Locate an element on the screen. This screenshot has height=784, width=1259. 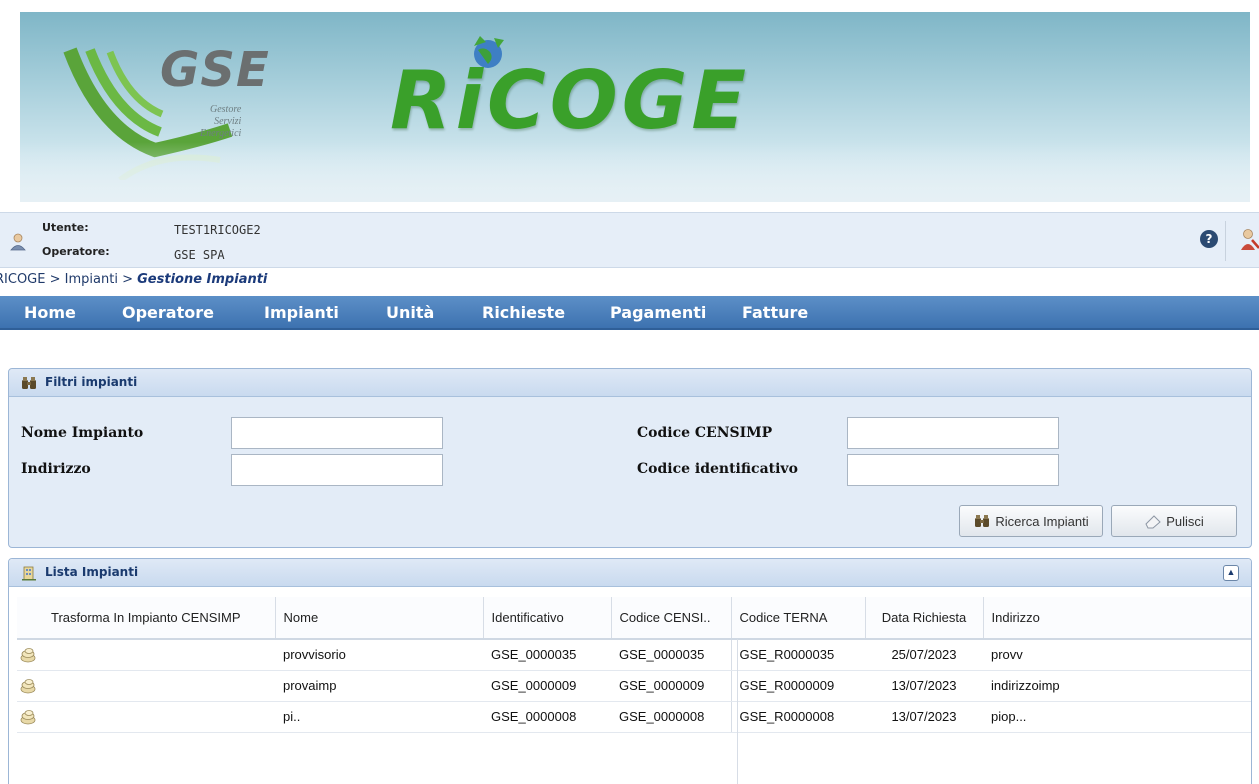
filter-panel-title: Filtri impianti is located at coordinates (91, 382).